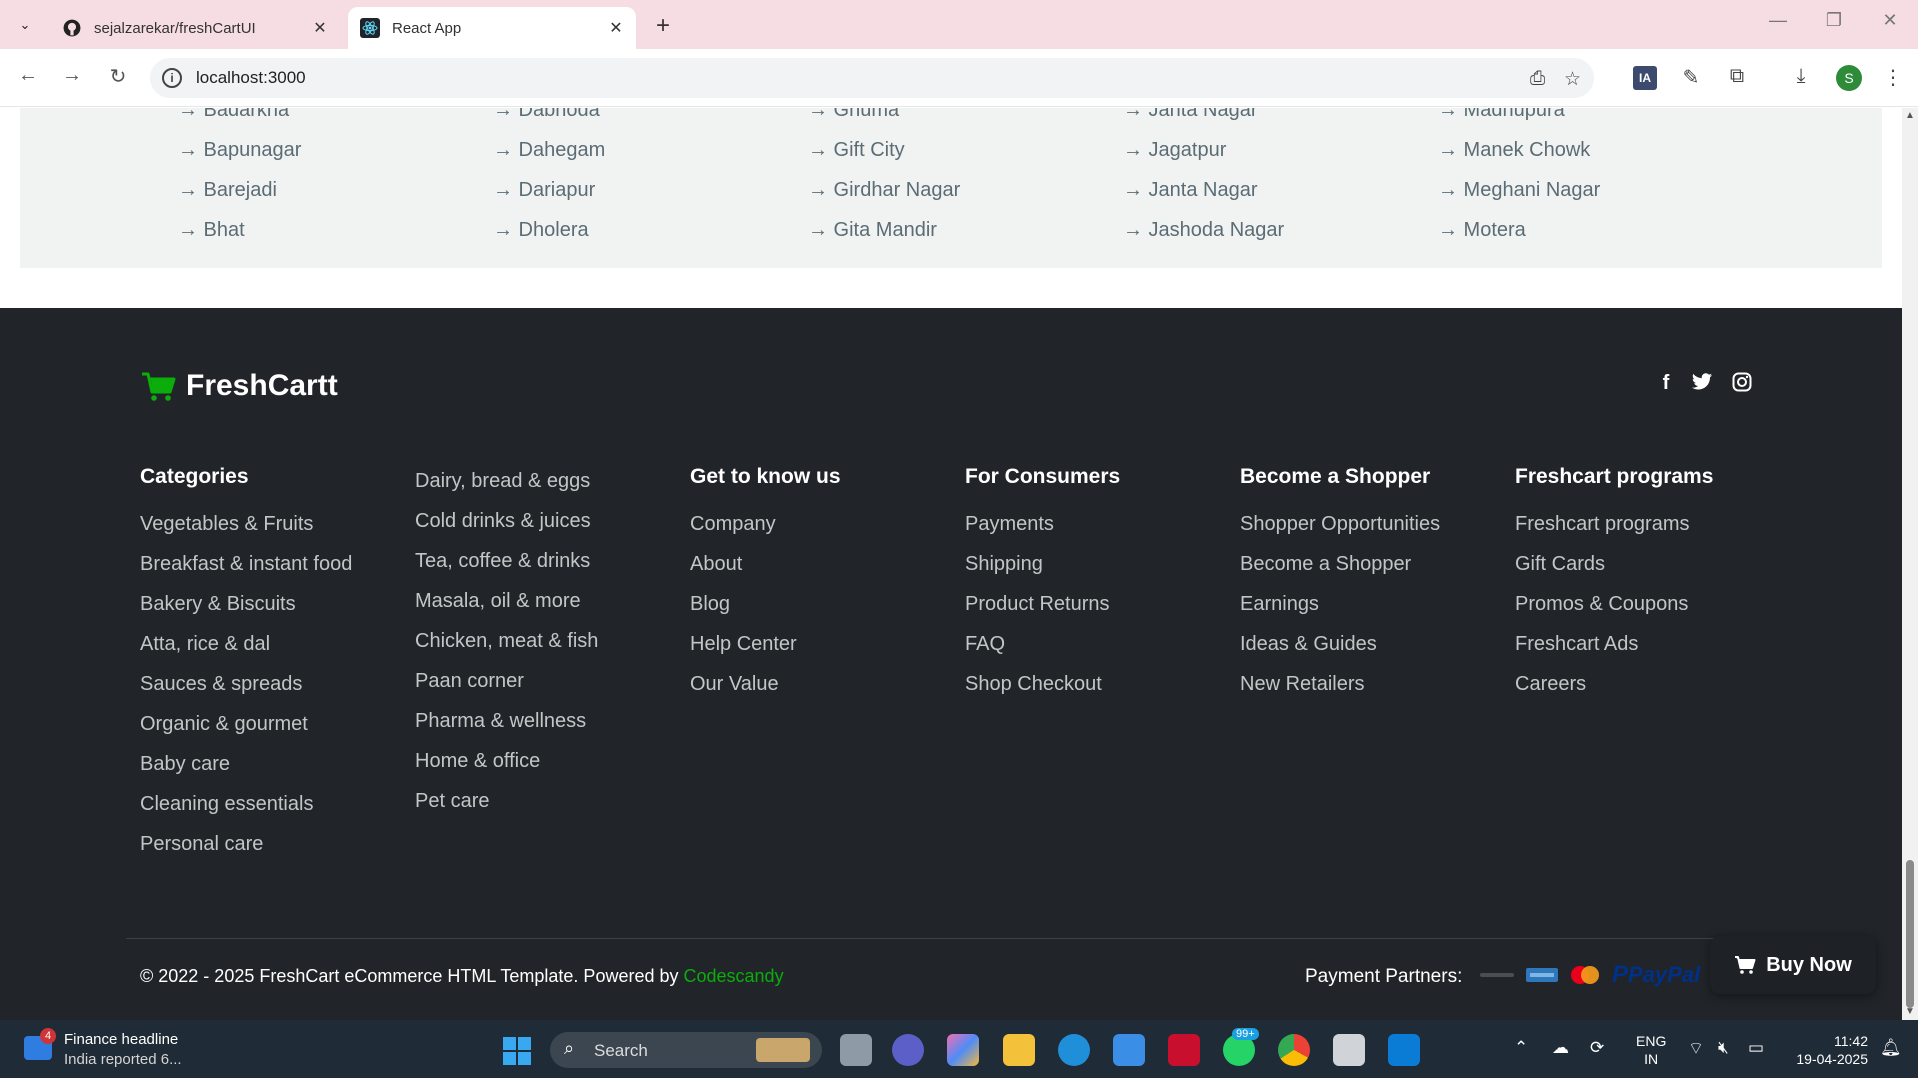 The image size is (1918, 1078). I want to click on back-icon: ←, so click(28, 75).